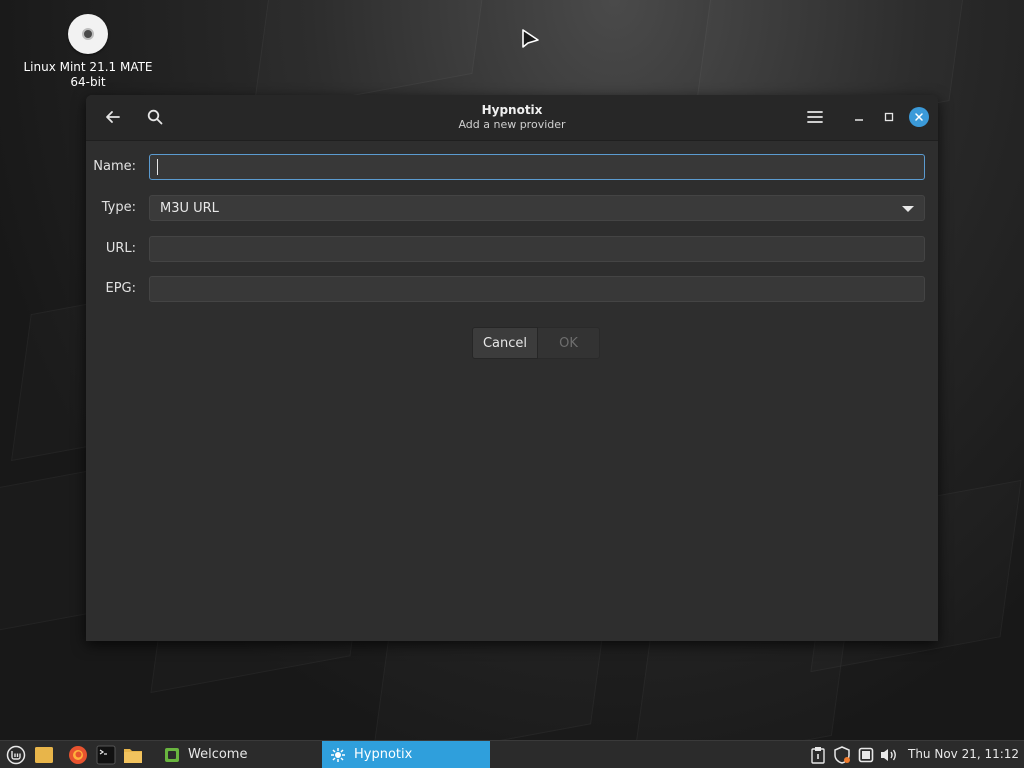  I want to click on type-dropdown: M3U URL, so click(537, 208).